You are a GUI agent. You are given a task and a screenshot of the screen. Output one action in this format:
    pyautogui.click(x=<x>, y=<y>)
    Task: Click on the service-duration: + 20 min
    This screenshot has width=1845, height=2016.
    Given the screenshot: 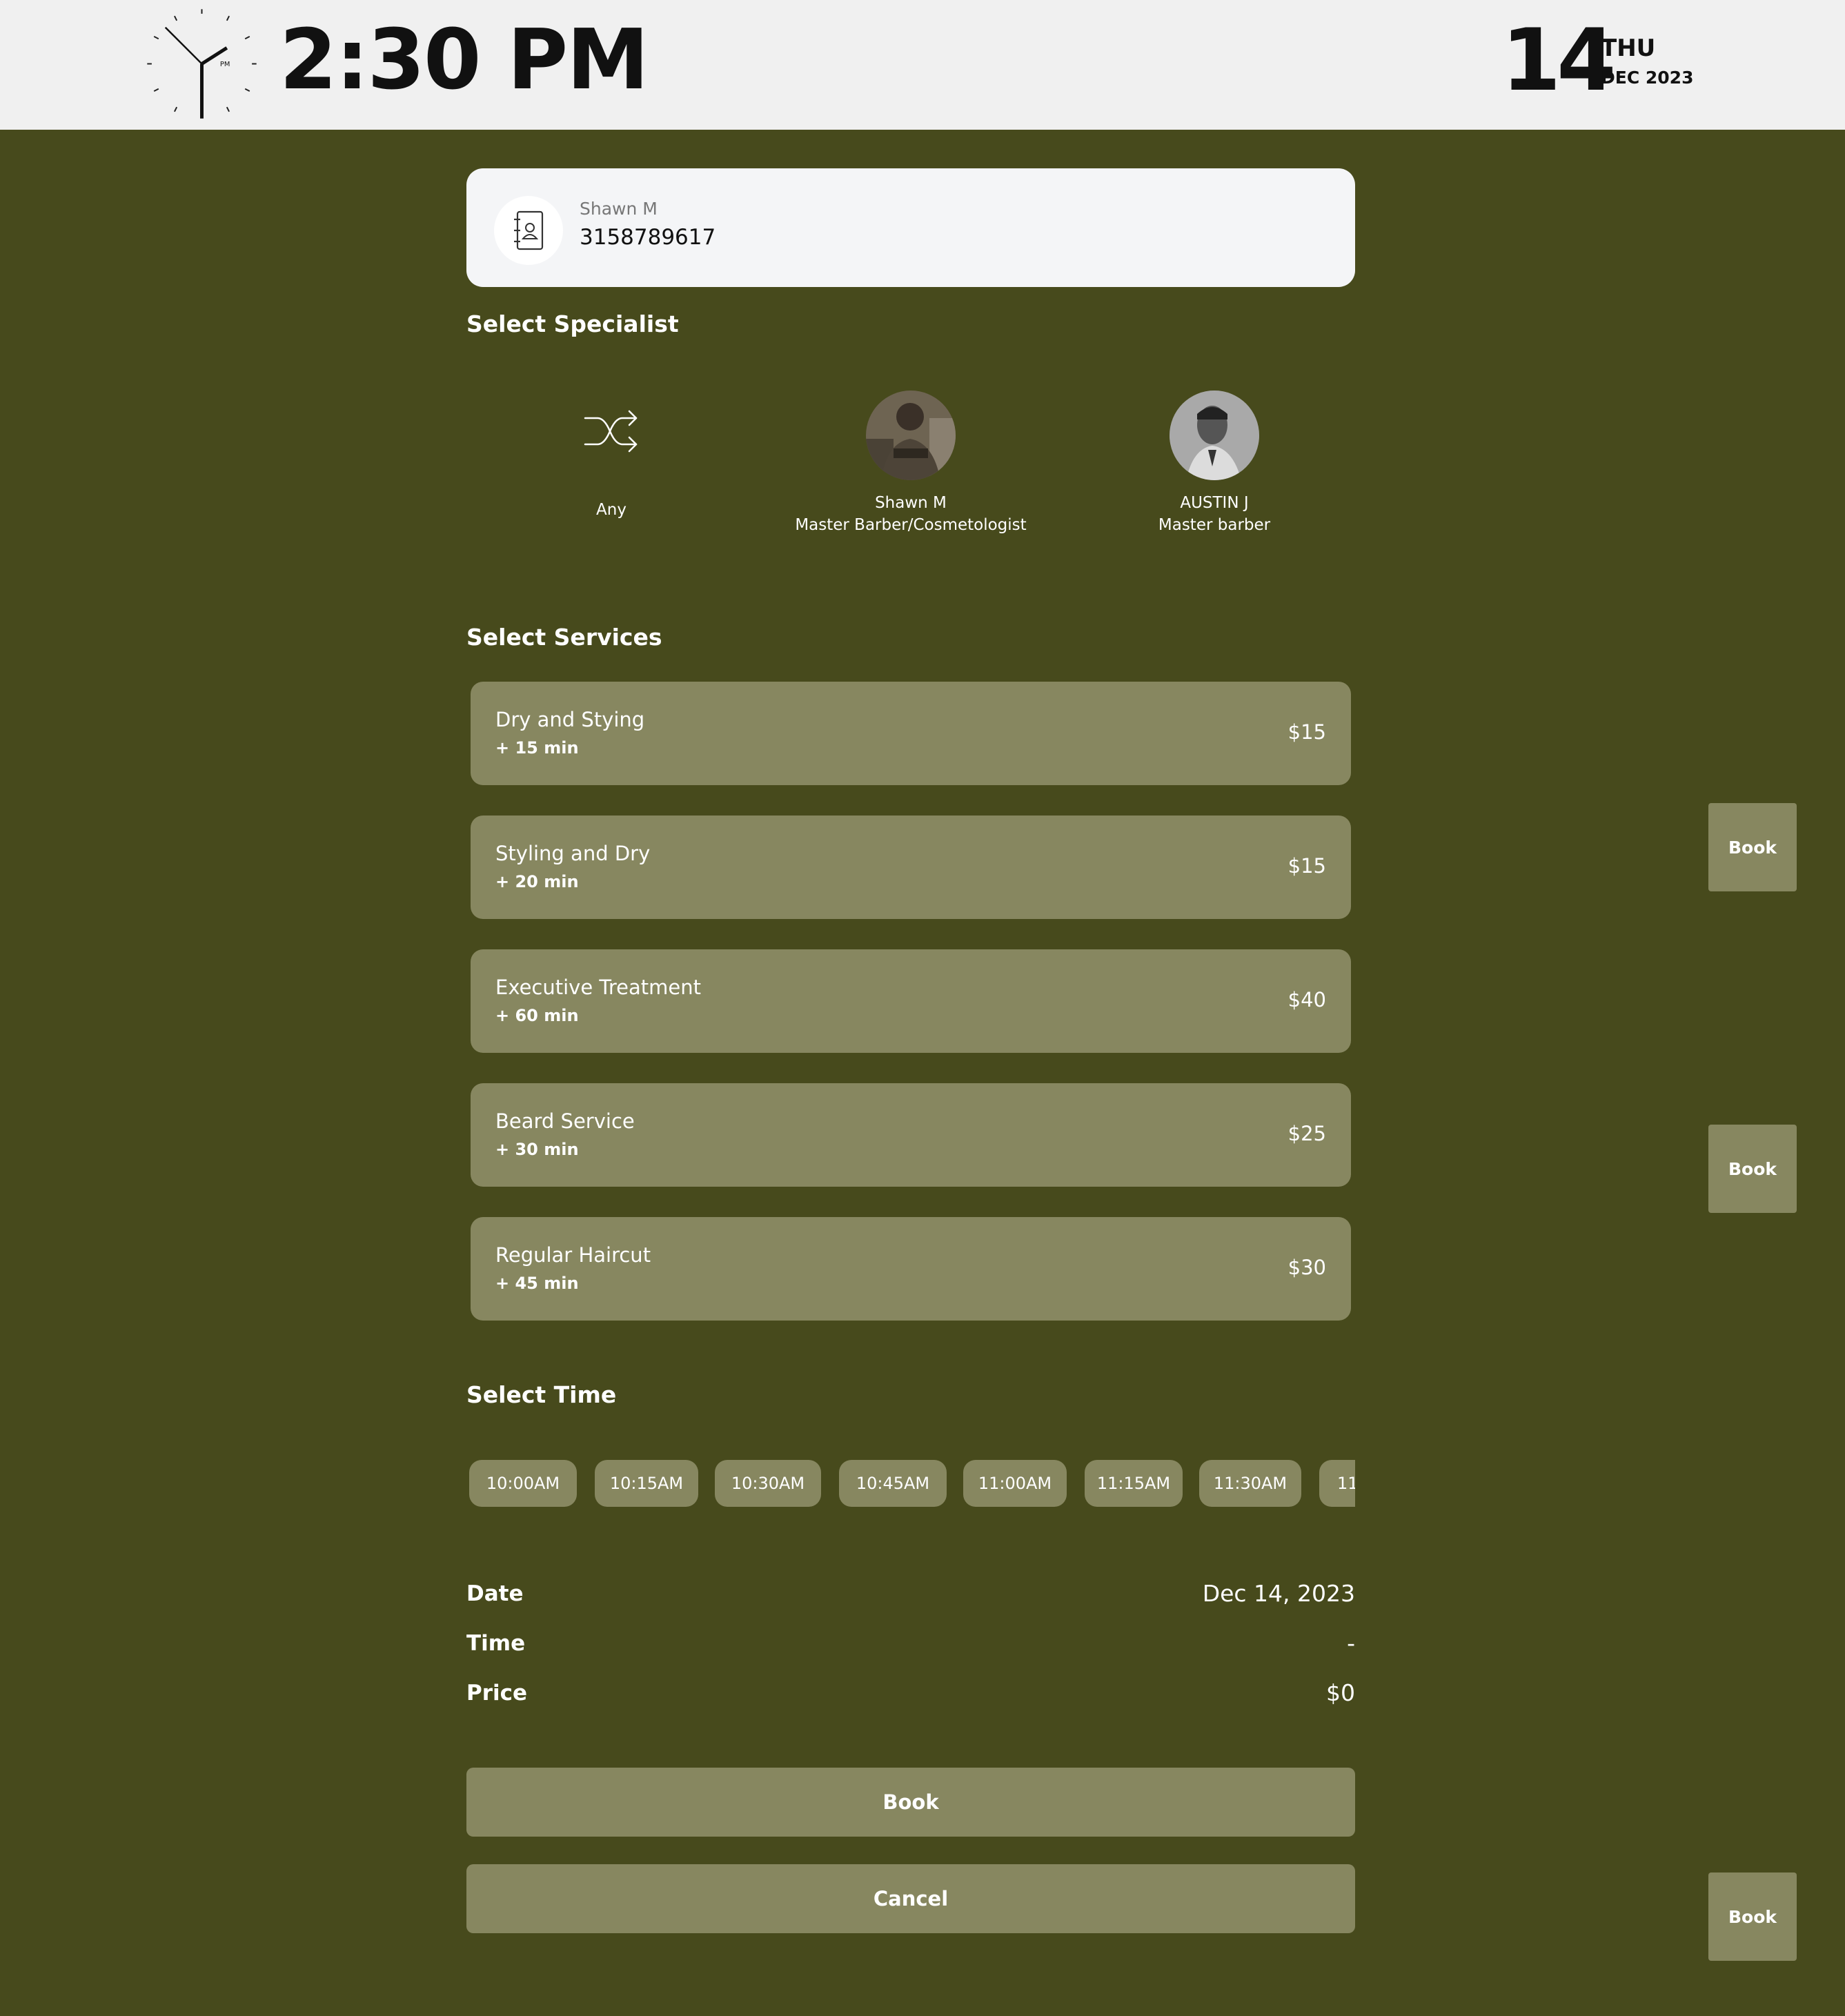 What is the action you would take?
    pyautogui.click(x=537, y=881)
    